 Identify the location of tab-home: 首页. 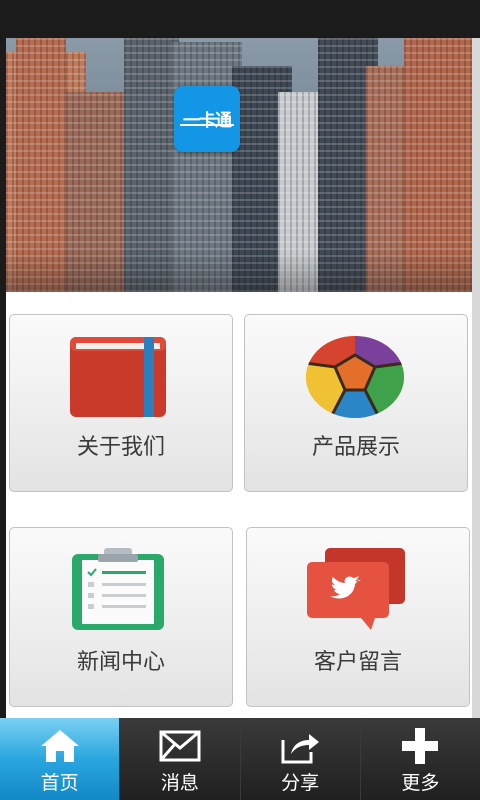
(60, 759).